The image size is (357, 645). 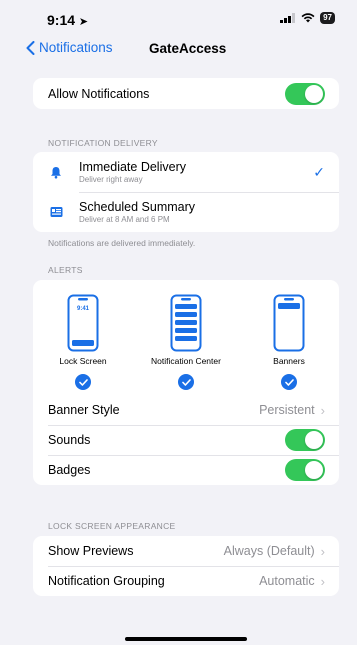 I want to click on wifi-icon, so click(x=308, y=18).